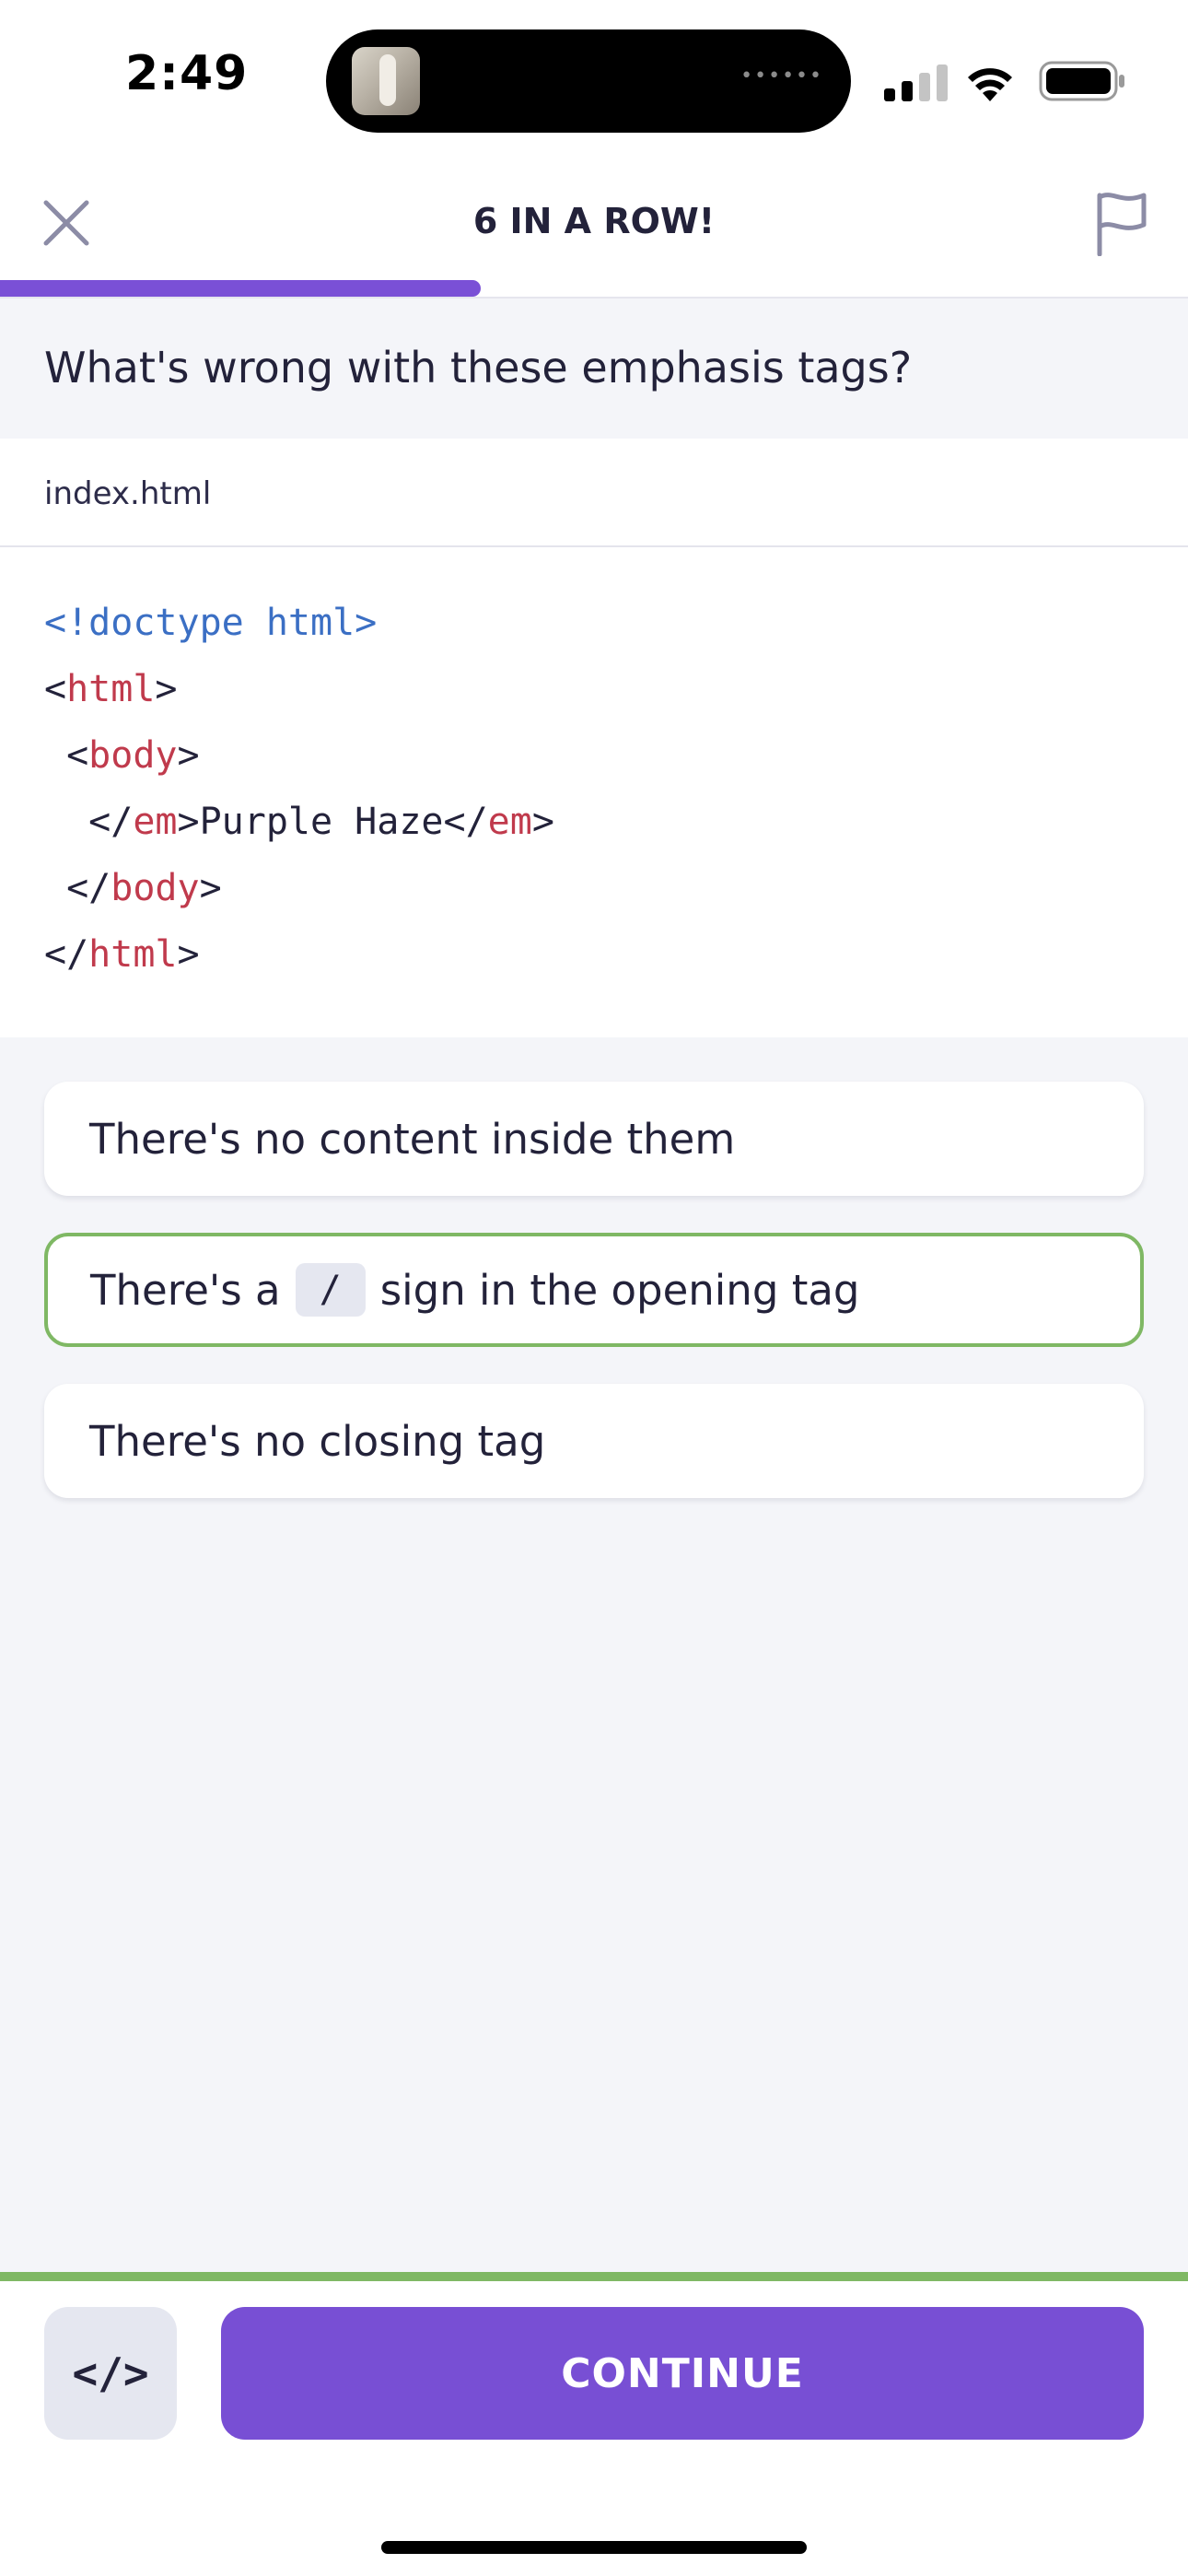  I want to click on home-indicator, so click(594, 2547).